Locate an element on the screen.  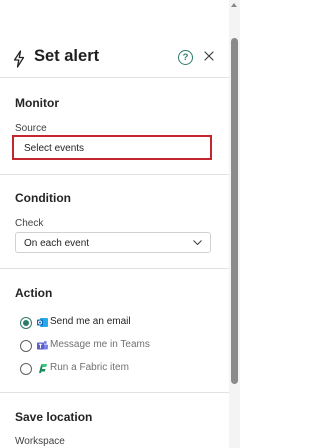
radio-fabric is located at coordinates (26, 369).